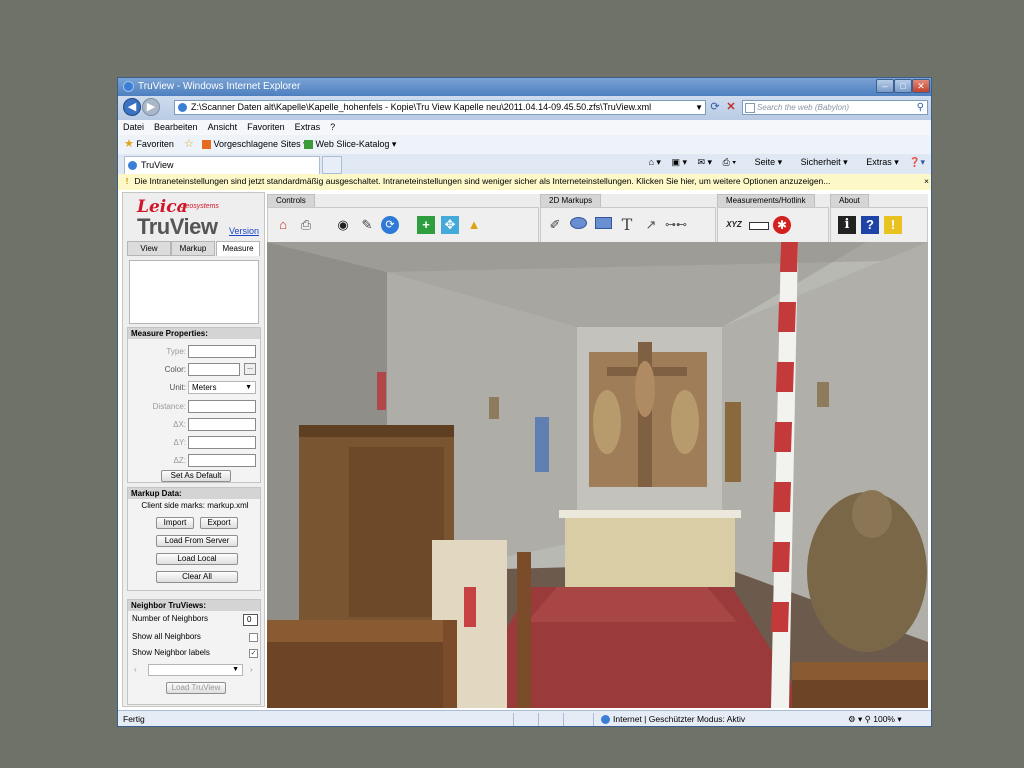 The width and height of the screenshot is (1024, 768). Describe the element at coordinates (197, 559) in the screenshot. I see `load-local-button: Load Local` at that location.